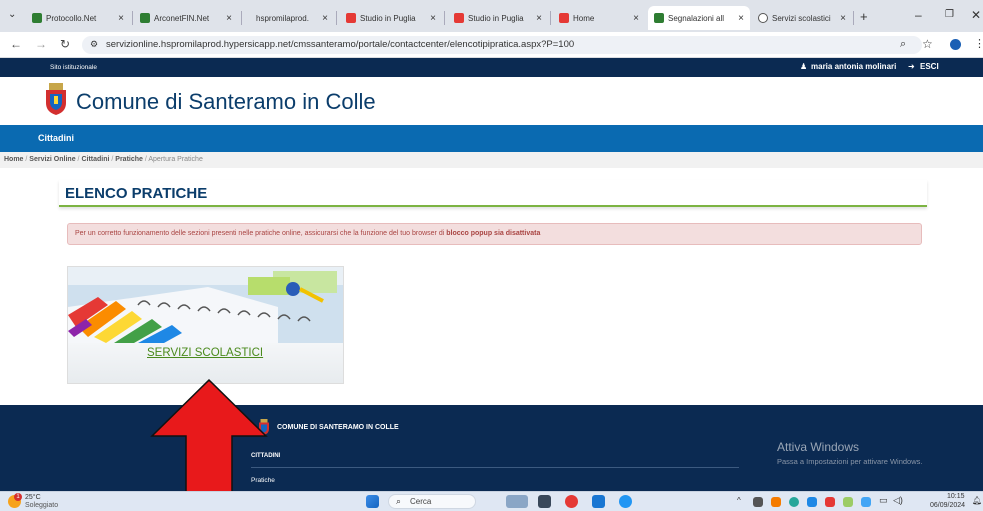 The height and width of the screenshot is (511, 983). Describe the element at coordinates (175, 159) in the screenshot. I see `breadcrumb-current: Apertura Pratiche` at that location.